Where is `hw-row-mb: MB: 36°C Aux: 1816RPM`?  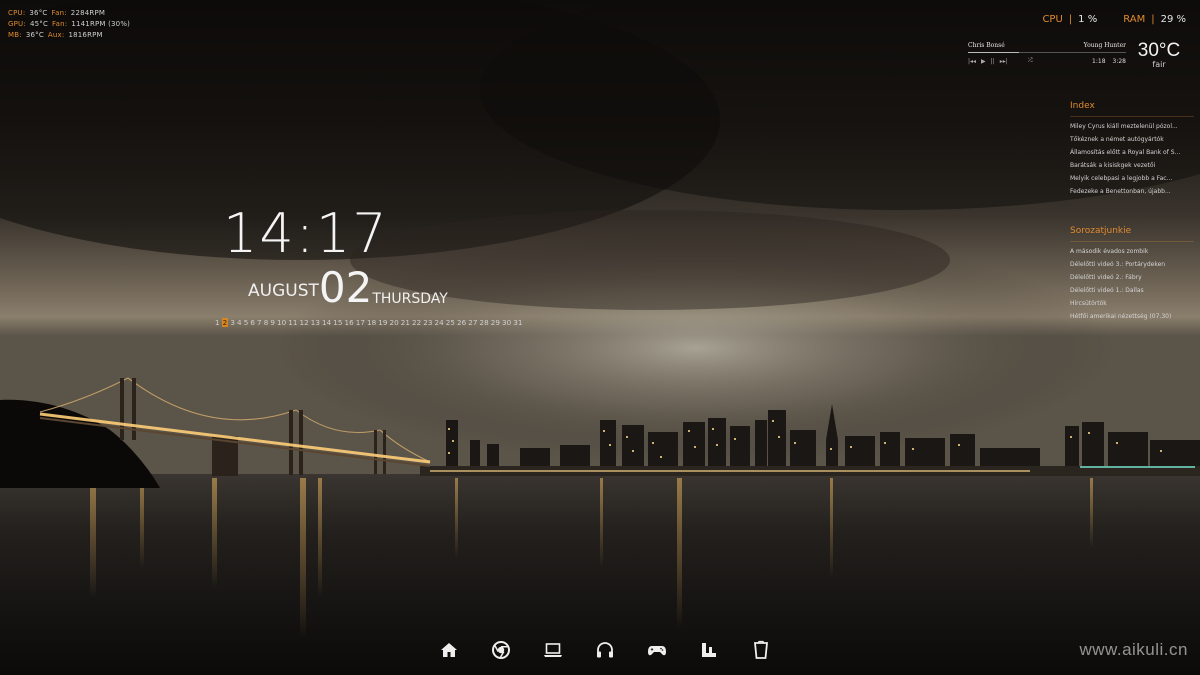 hw-row-mb: MB: 36°C Aux: 1816RPM is located at coordinates (69, 35).